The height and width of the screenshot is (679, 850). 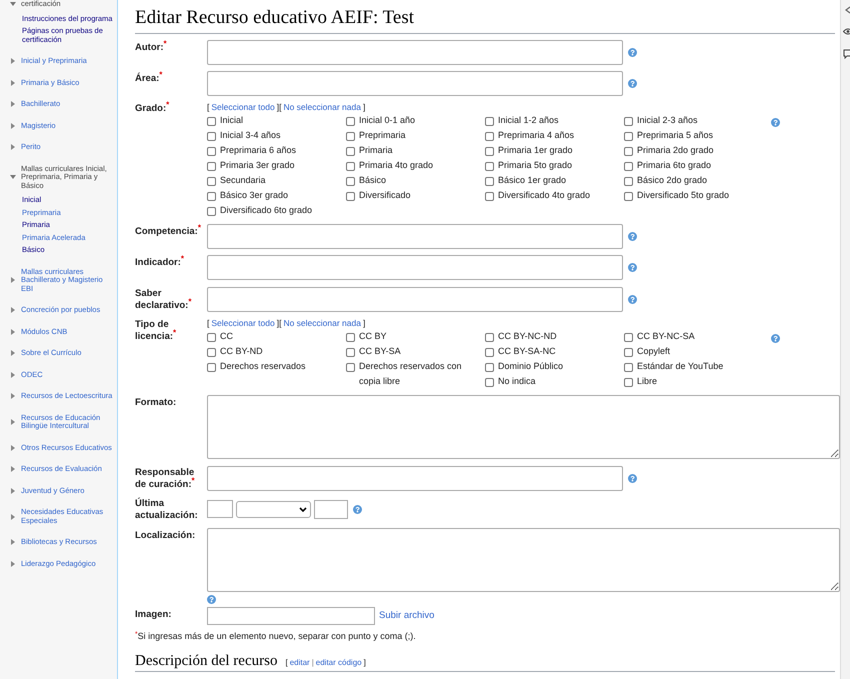 What do you see at coordinates (279, 107) in the screenshot?
I see `bracket-text: ][` at bounding box center [279, 107].